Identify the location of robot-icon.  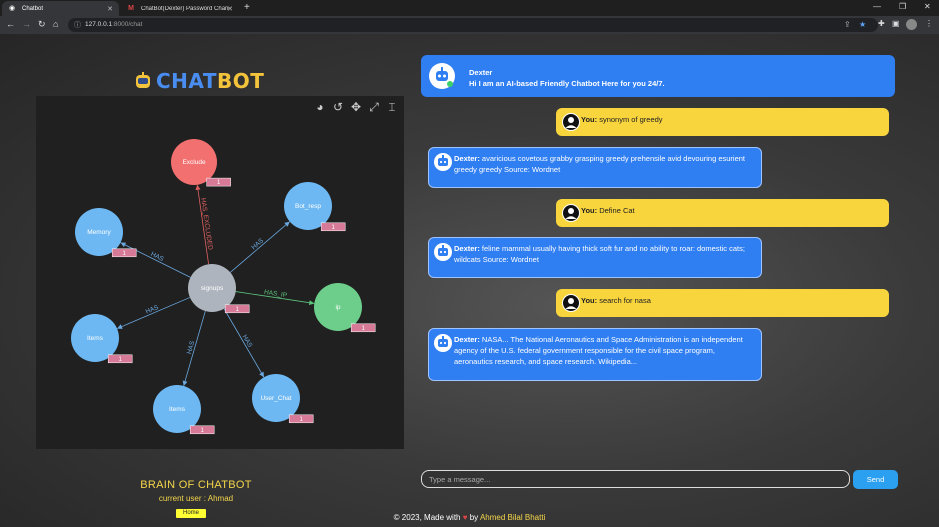
(143, 81).